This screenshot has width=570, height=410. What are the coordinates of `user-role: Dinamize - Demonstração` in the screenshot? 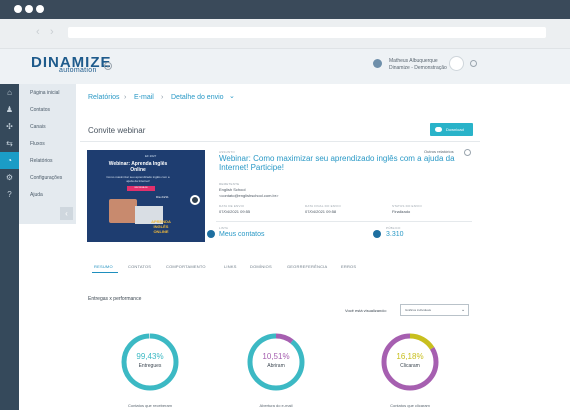 It's located at (418, 68).